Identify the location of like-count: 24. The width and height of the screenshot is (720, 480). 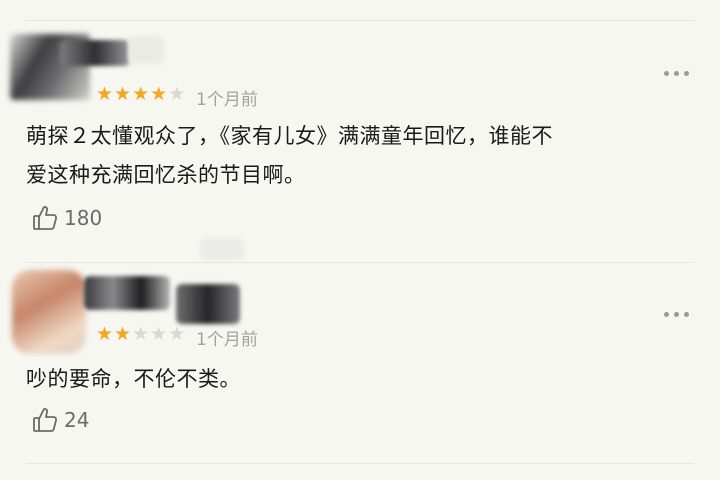
(77, 420).